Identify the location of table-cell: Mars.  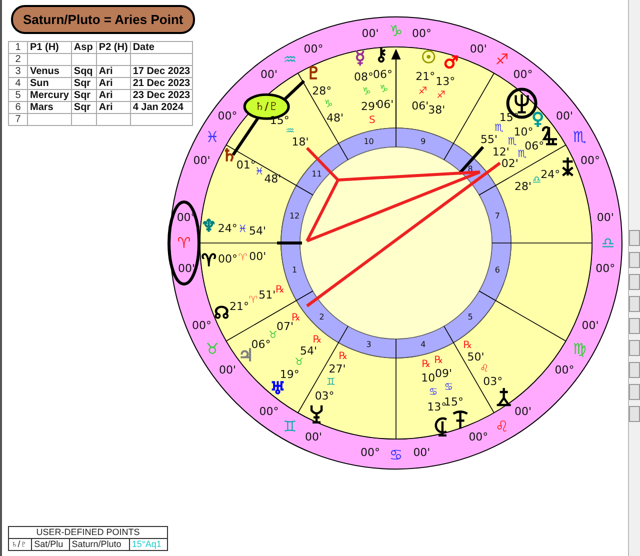
(50, 108).